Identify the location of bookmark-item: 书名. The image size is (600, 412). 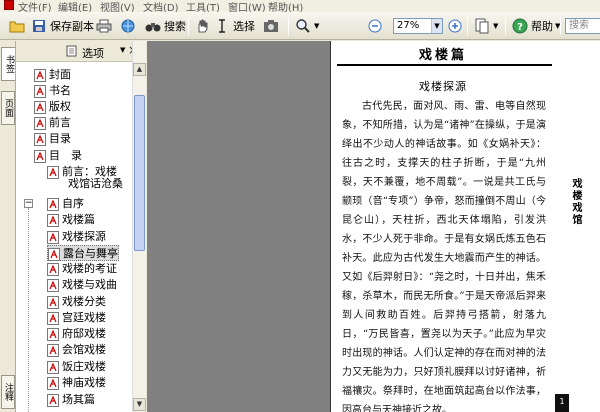
(52, 91).